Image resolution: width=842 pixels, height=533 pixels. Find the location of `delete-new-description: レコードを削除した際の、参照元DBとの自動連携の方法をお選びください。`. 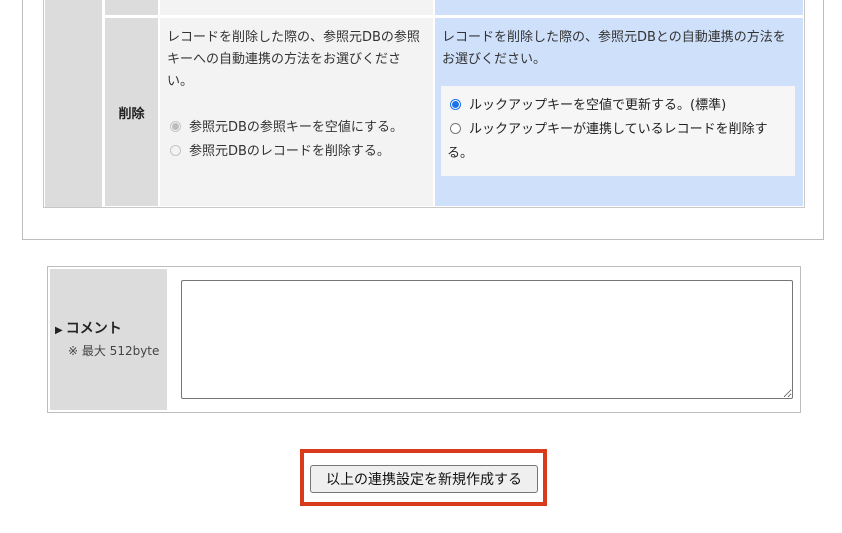

delete-new-description: レコードを削除した際の、参照元DBとの自動連携の方法をお選びください。 is located at coordinates (614, 48).